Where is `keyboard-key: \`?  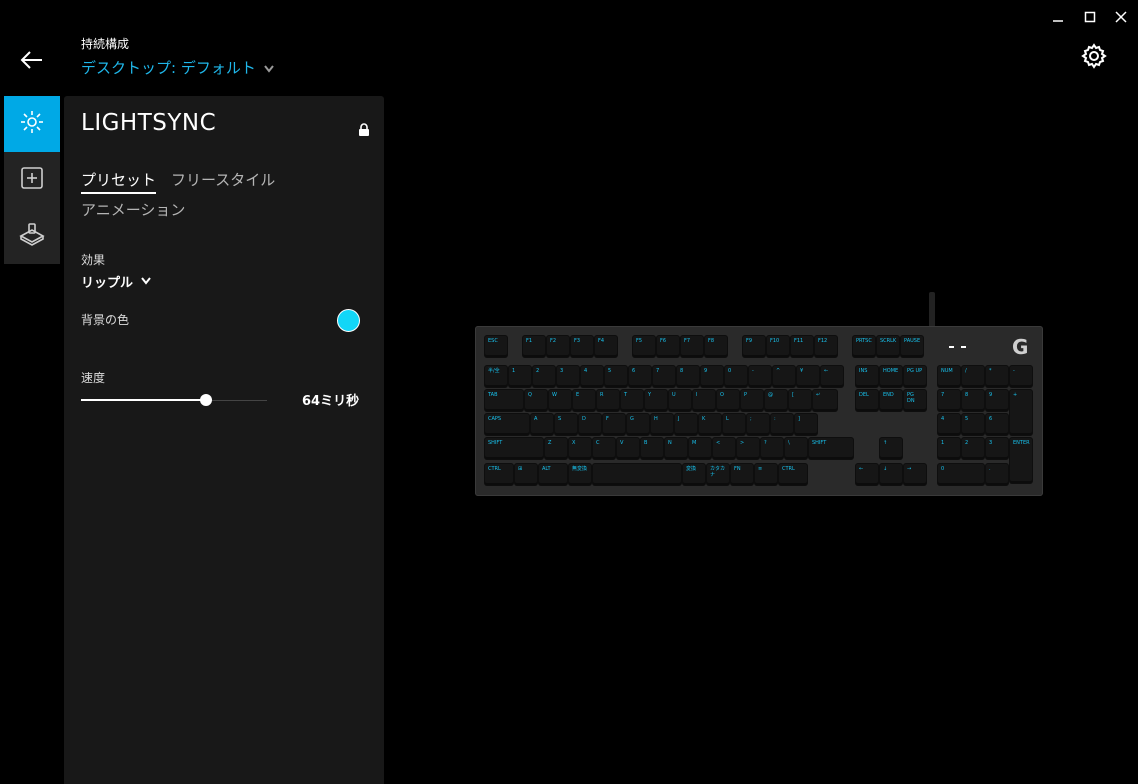
keyboard-key: \ is located at coordinates (796, 448).